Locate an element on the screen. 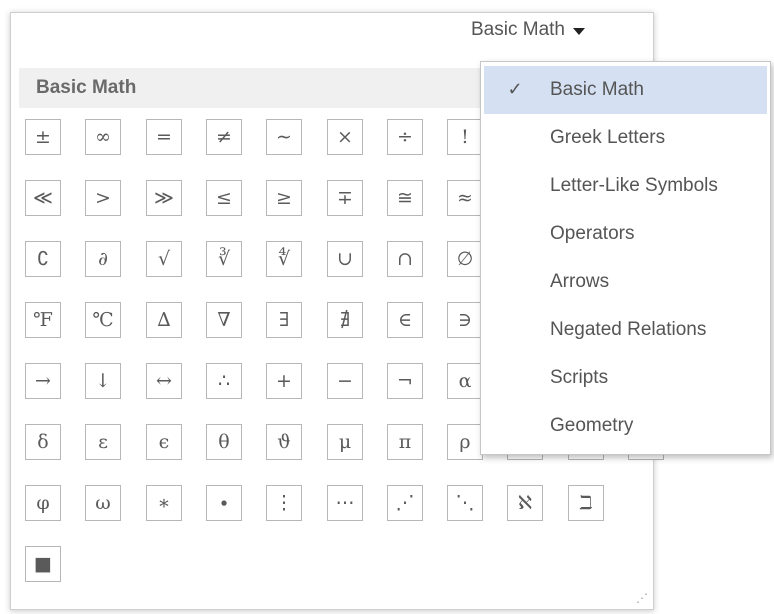  symbol-button: ∞ is located at coordinates (103, 137).